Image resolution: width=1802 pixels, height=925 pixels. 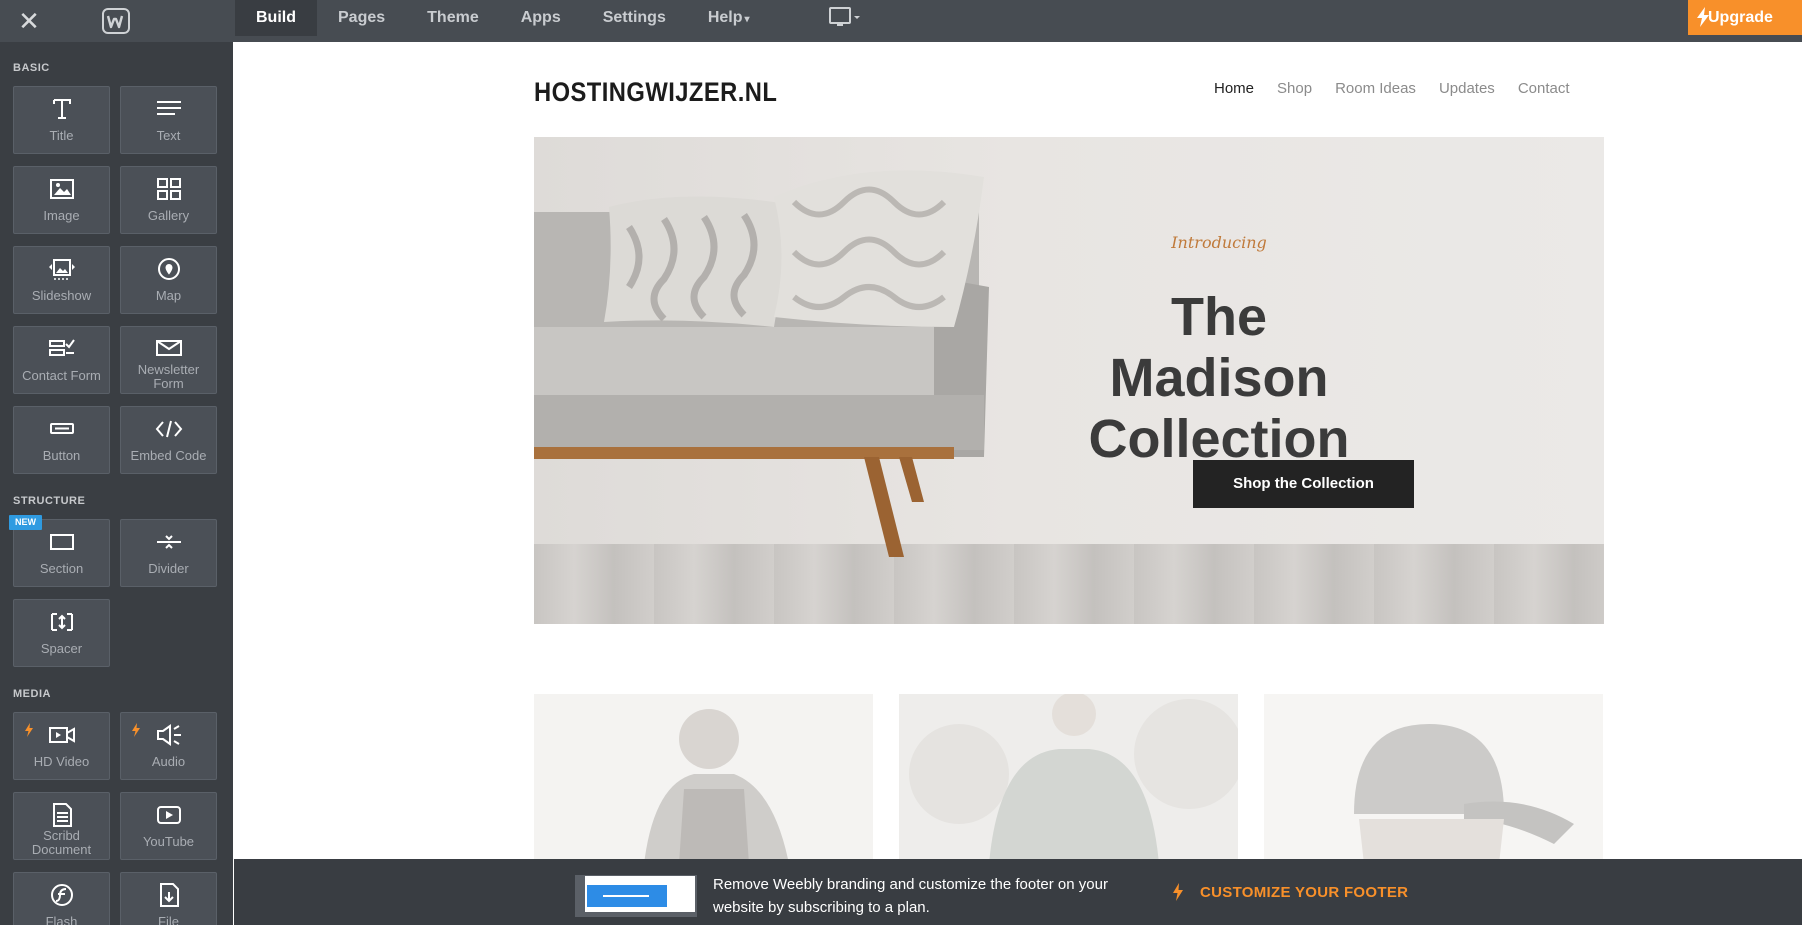 I want to click on product-image-jacket, so click(x=703, y=776).